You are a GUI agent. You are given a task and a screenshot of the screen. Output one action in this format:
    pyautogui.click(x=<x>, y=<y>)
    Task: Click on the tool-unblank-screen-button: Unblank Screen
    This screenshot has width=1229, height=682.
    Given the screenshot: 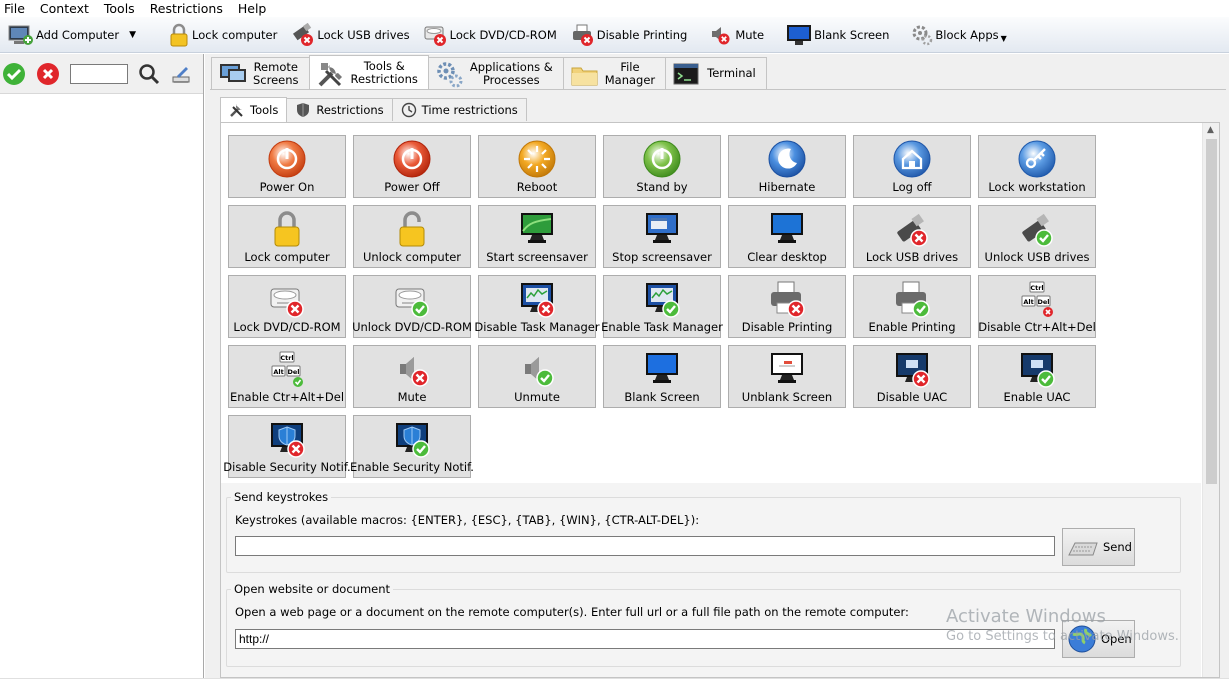 What is the action you would take?
    pyautogui.click(x=787, y=376)
    